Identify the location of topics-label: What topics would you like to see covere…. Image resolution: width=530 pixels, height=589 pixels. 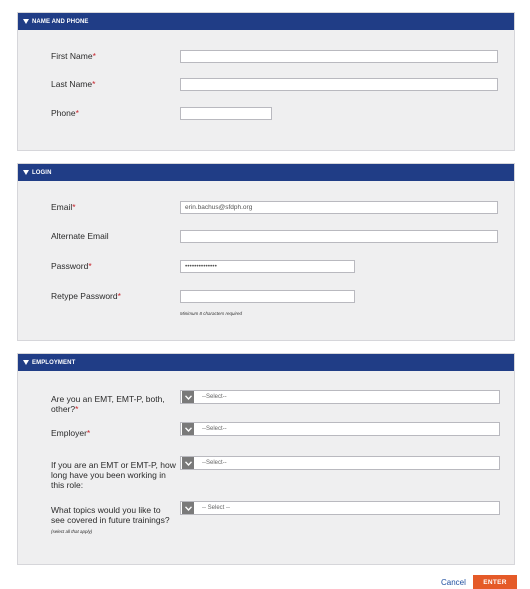
(110, 519).